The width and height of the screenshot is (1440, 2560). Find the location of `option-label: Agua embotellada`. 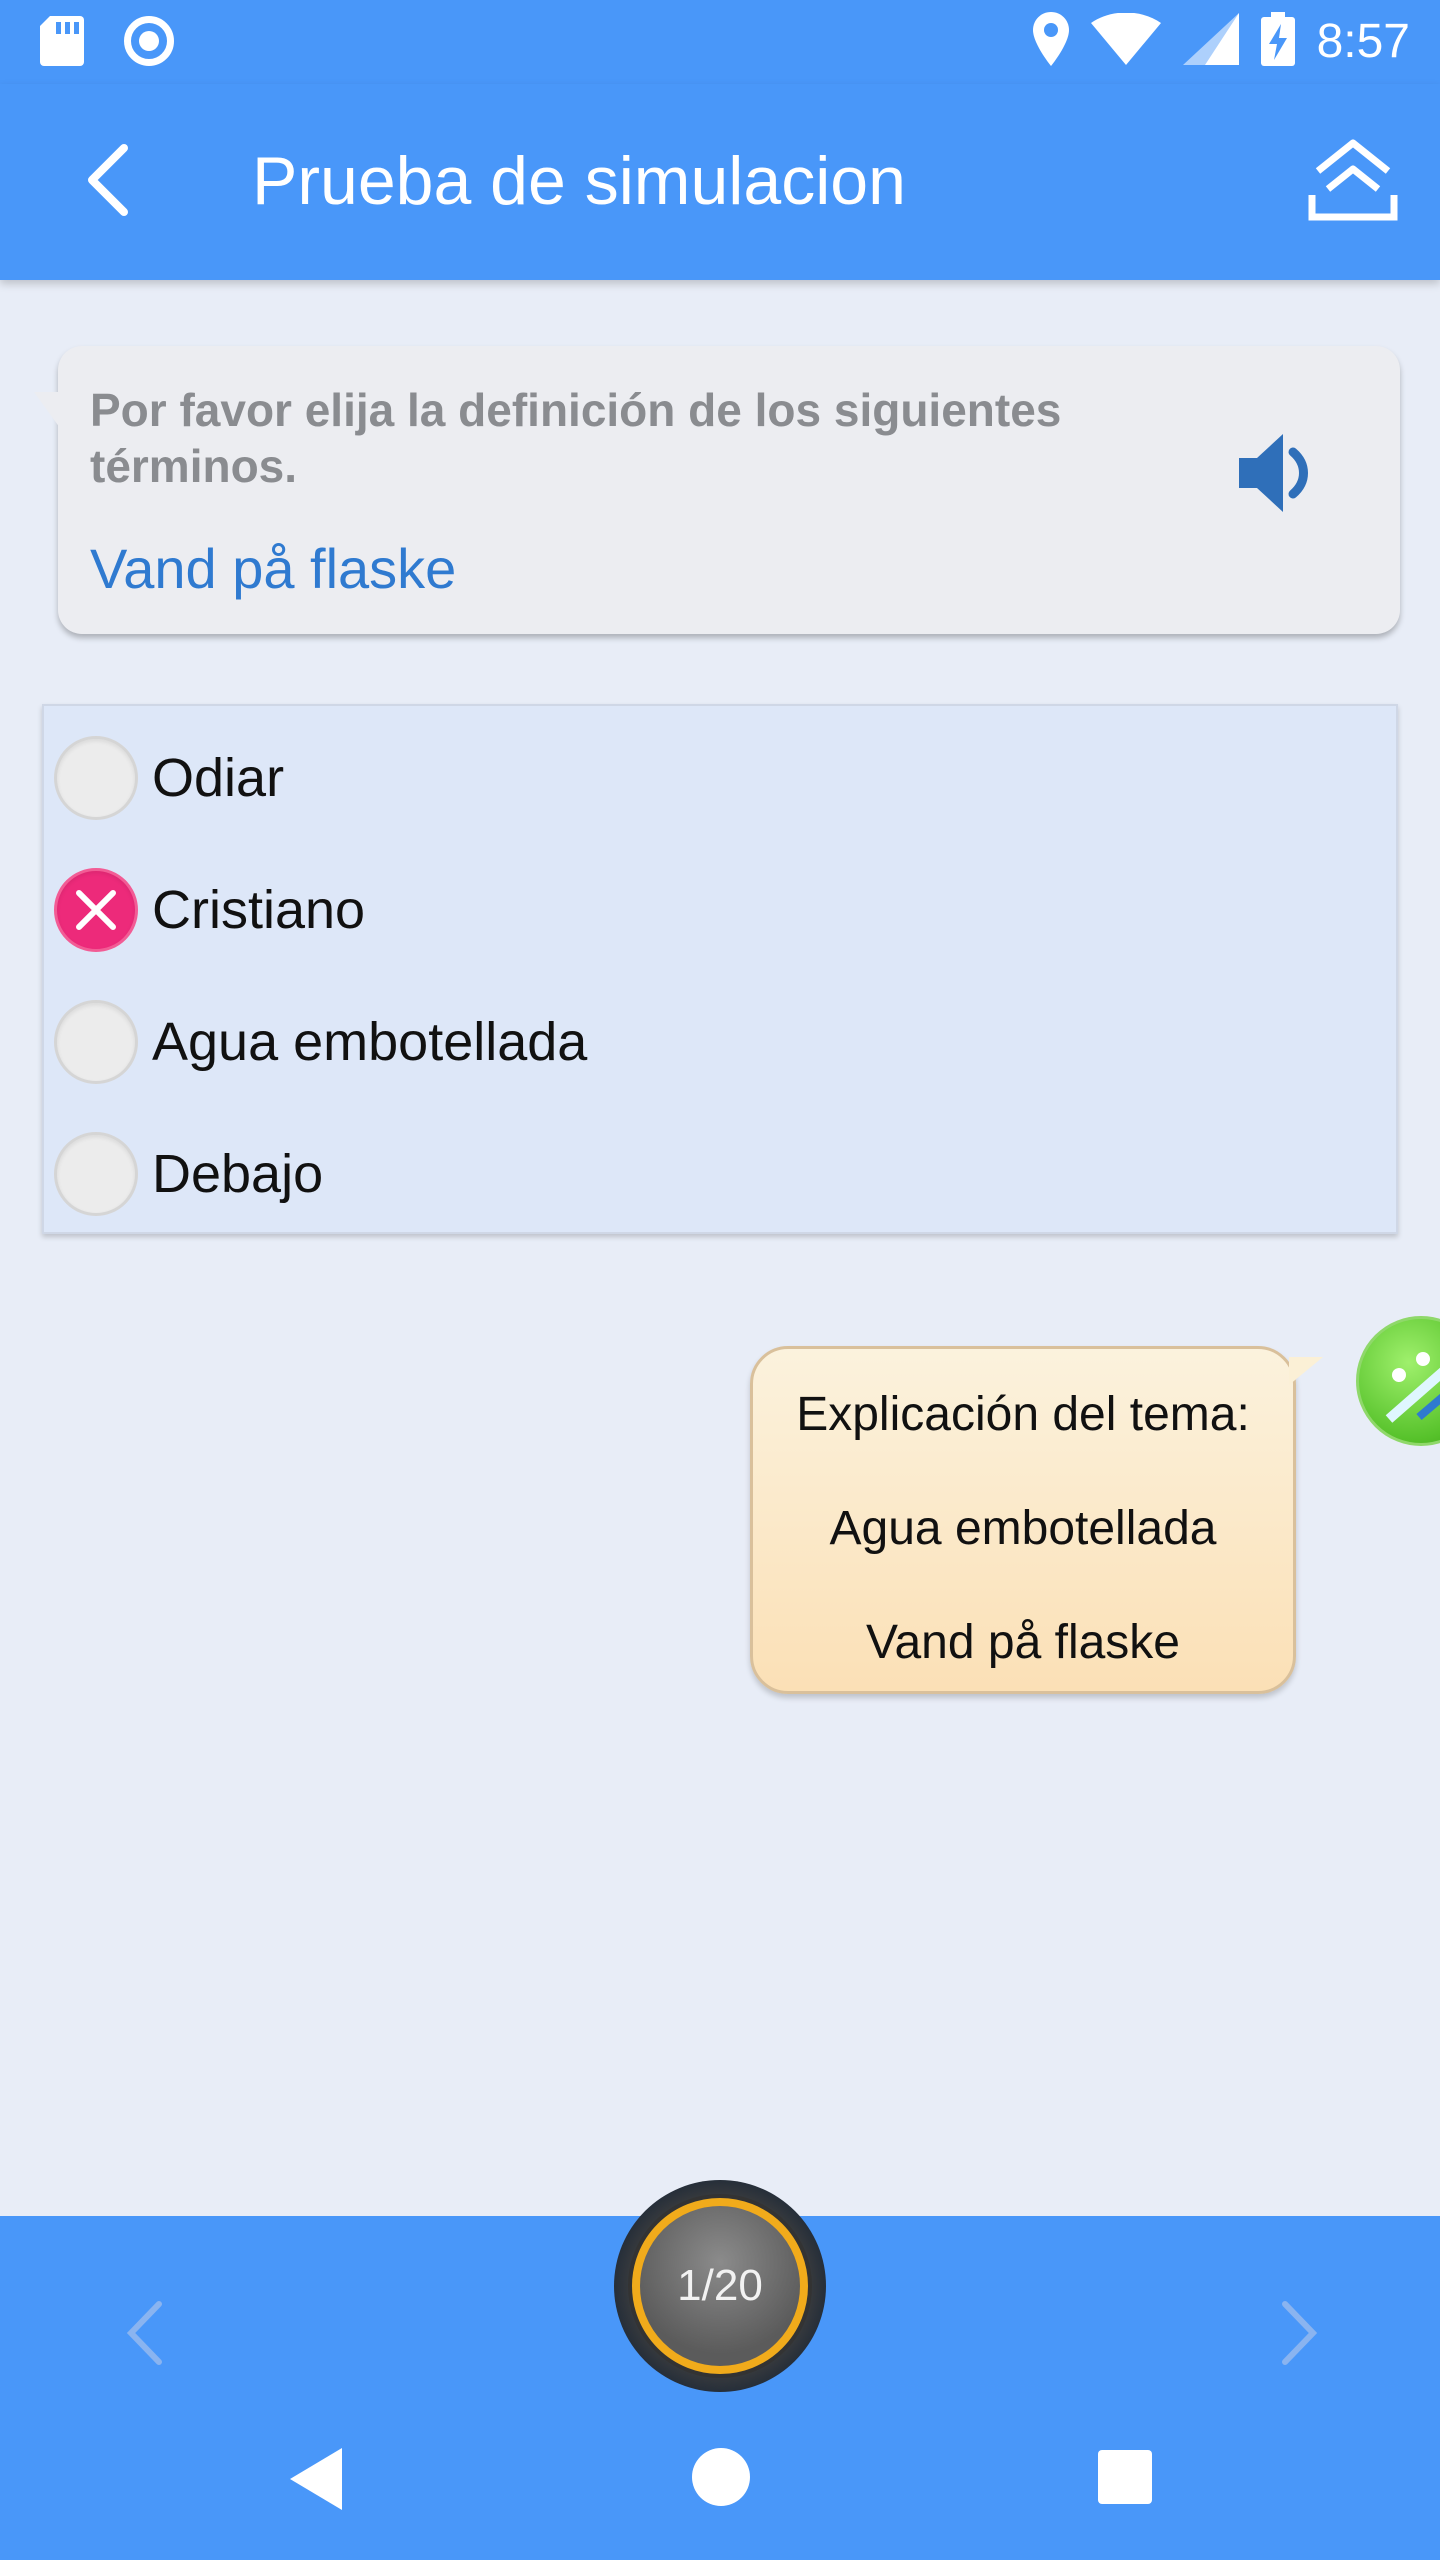

option-label: Agua embotellada is located at coordinates (370, 1042).